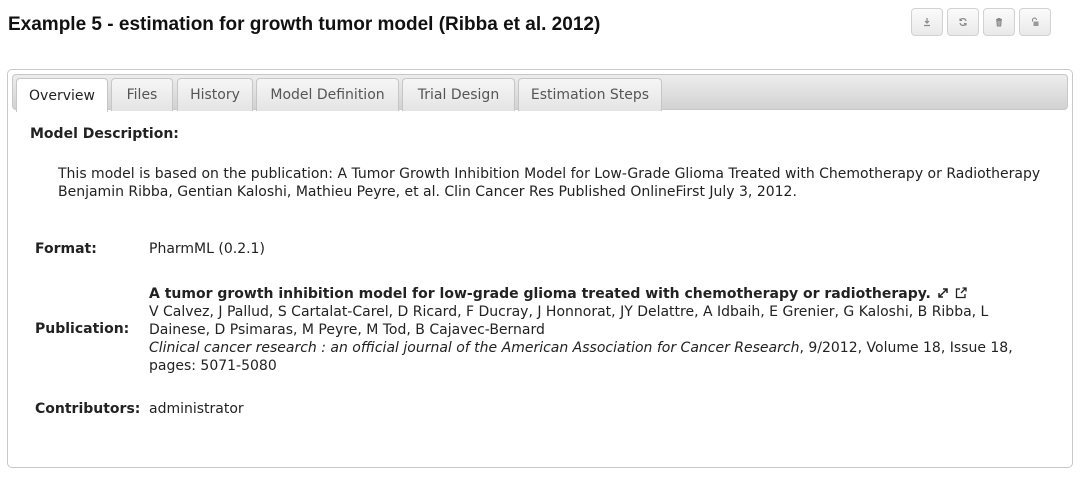 The width and height of the screenshot is (1083, 479). I want to click on tab-files: Files, so click(142, 94).